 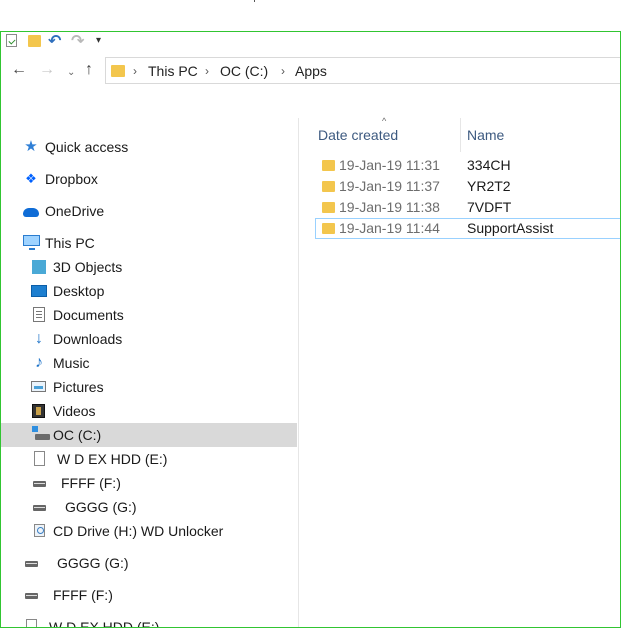 What do you see at coordinates (71, 179) in the screenshot?
I see `nav-item-label: Dropbox` at bounding box center [71, 179].